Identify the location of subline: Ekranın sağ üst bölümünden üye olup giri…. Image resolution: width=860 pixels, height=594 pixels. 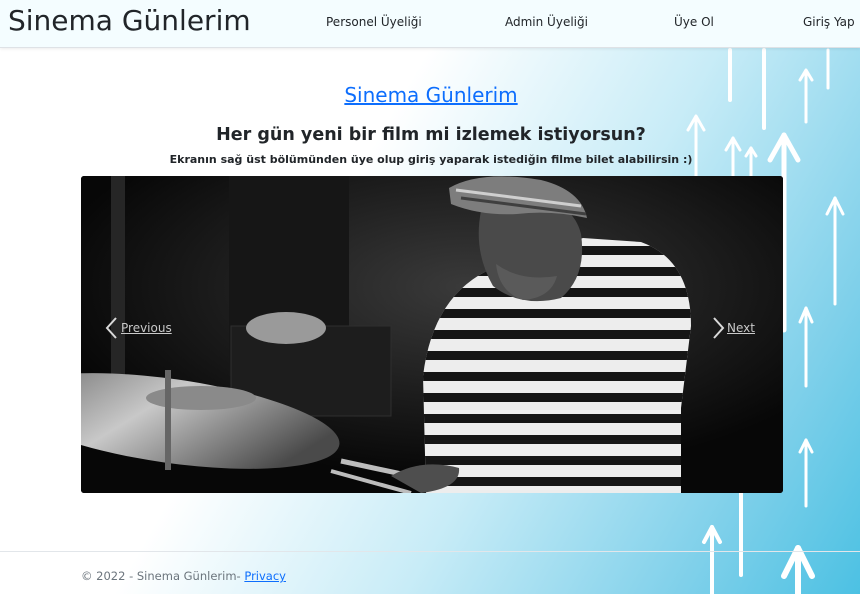
(431, 159).